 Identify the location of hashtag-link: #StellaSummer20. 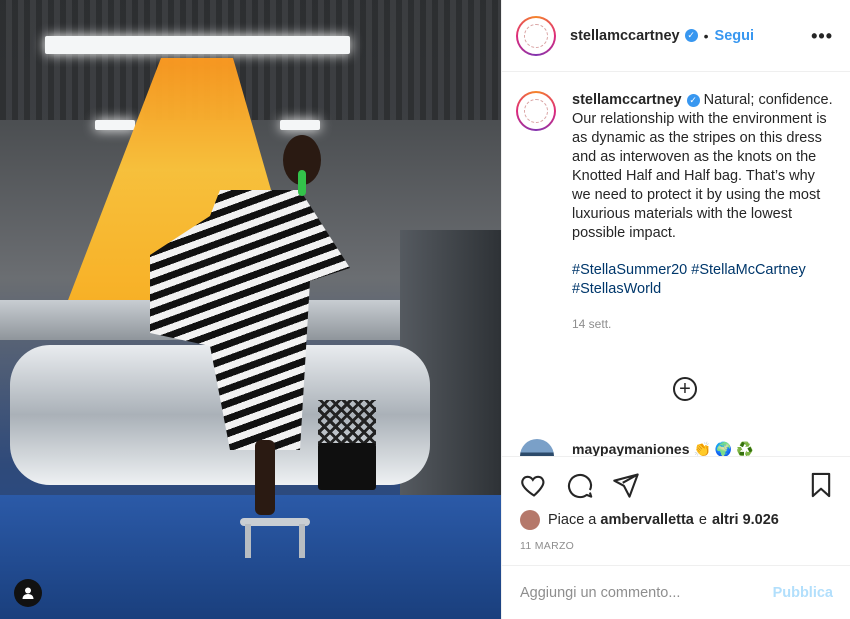
(629, 270).